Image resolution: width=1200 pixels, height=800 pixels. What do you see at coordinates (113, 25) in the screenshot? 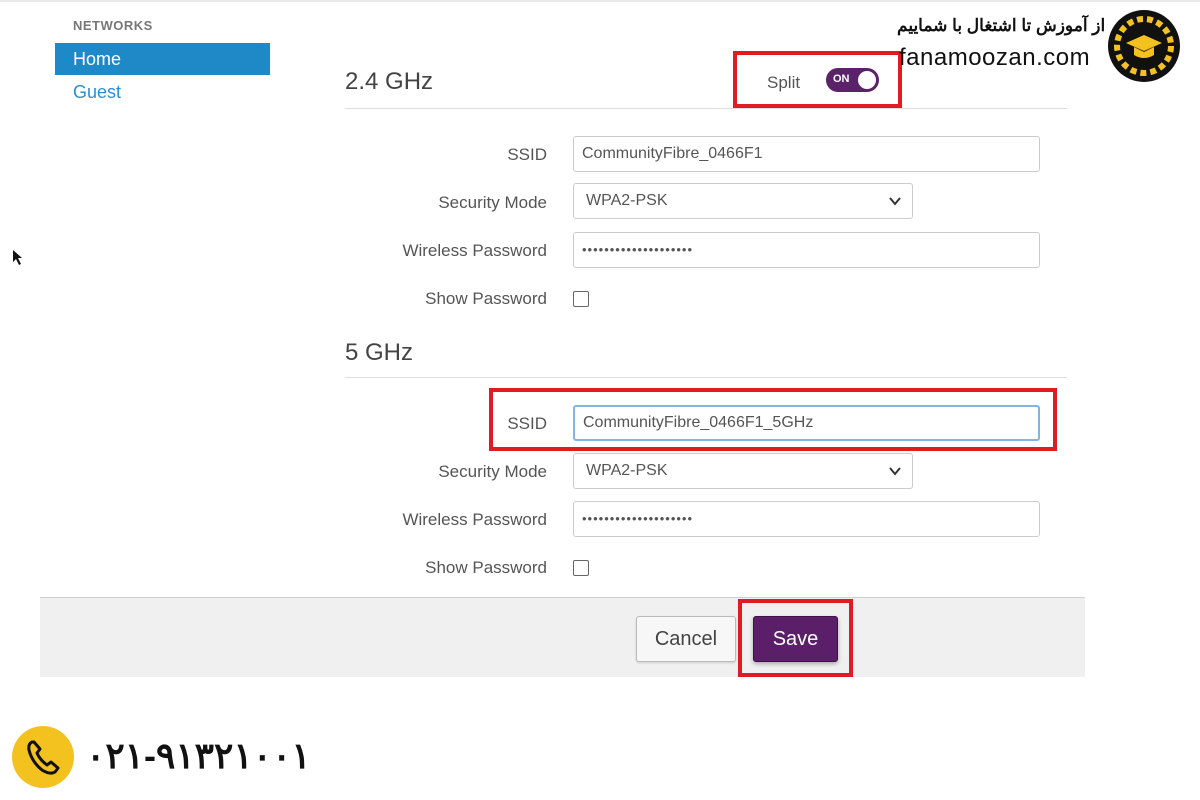
I see `networks-heading: NETWORKS` at bounding box center [113, 25].